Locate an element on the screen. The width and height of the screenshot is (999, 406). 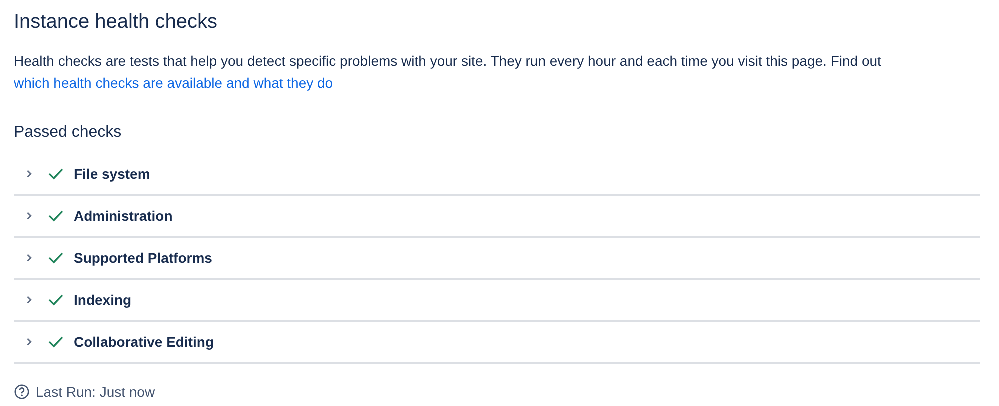
check-label: File system is located at coordinates (112, 174).